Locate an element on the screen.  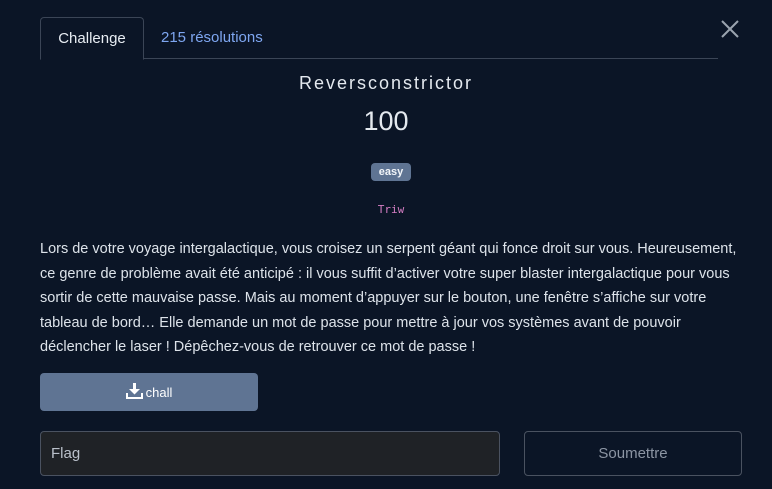
download-label: chall is located at coordinates (159, 392).